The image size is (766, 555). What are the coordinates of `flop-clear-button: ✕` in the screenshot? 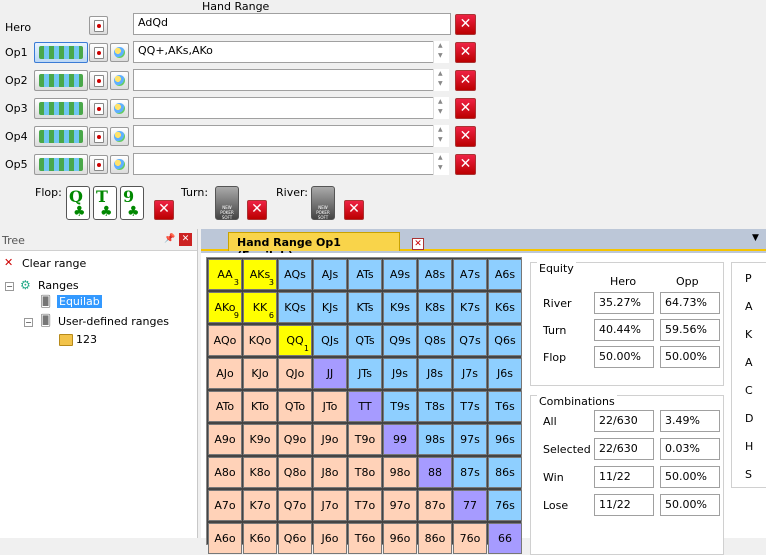 It's located at (164, 210).